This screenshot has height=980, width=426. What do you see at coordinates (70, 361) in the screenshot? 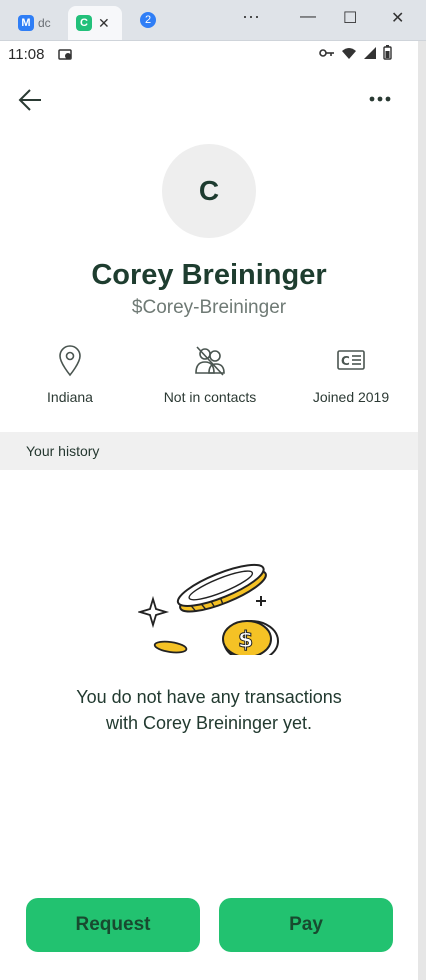
I see `location-pin-icon` at bounding box center [70, 361].